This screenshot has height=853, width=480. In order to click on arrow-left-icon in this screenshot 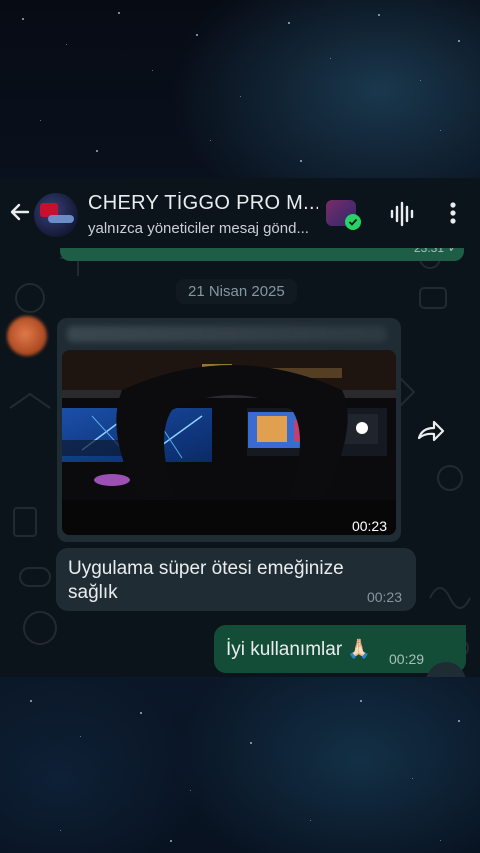, I will do `click(20, 212)`.